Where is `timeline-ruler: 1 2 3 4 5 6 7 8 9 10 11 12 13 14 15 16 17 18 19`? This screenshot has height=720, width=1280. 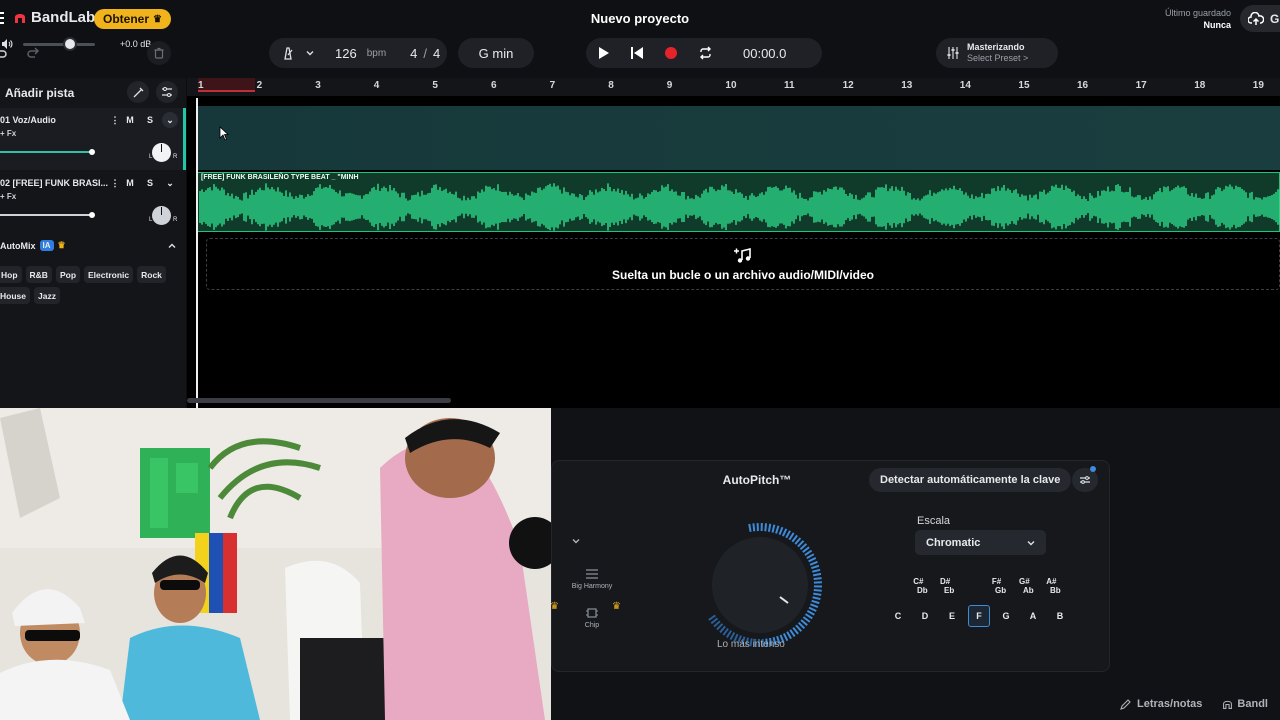
timeline-ruler: 1 2 3 4 5 6 7 8 9 10 11 12 13 14 15 16 17 18 19 is located at coordinates (733, 87).